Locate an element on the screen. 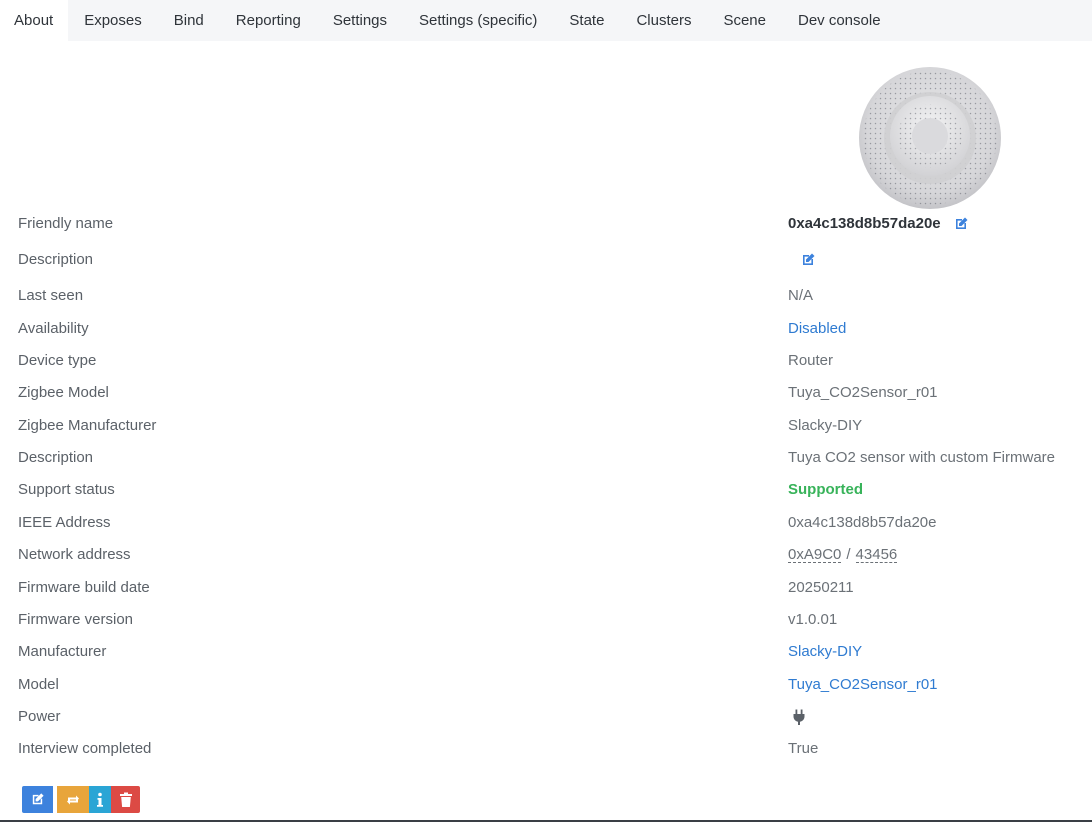  model-link: Tuya_CO2Sensor_r01 is located at coordinates (863, 685).